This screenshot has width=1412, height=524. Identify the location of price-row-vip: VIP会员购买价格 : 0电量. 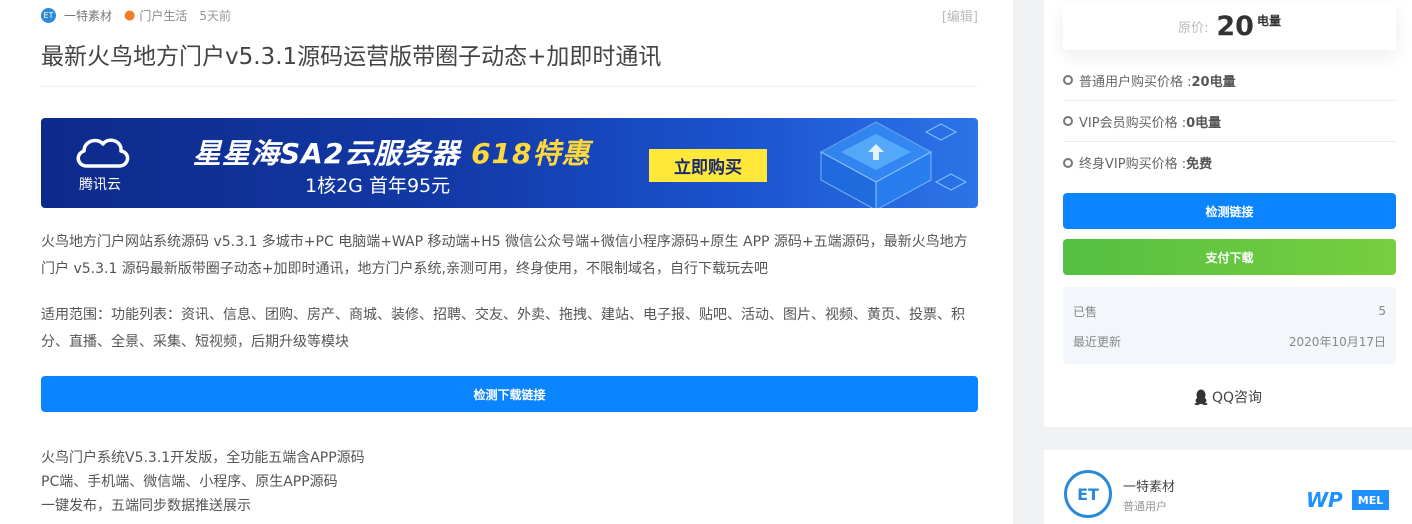
(1229, 121).